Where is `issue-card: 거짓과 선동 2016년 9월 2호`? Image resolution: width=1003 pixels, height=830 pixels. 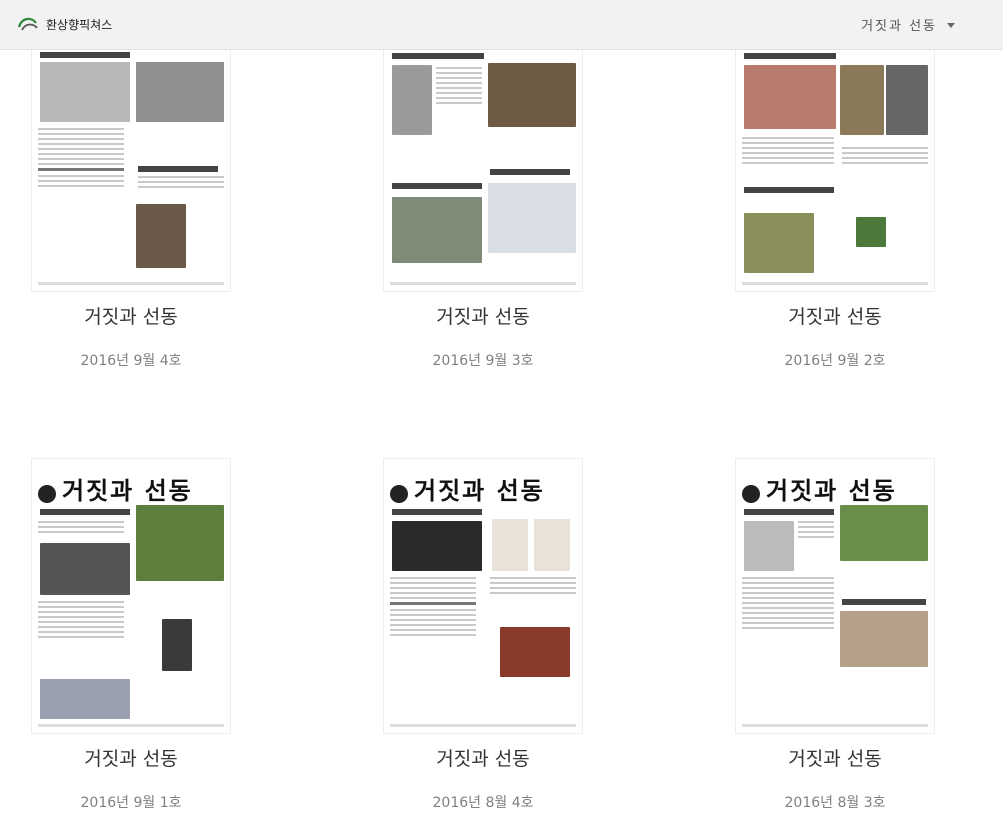 issue-card: 거짓과 선동 2016년 9월 2호 is located at coordinates (835, 208).